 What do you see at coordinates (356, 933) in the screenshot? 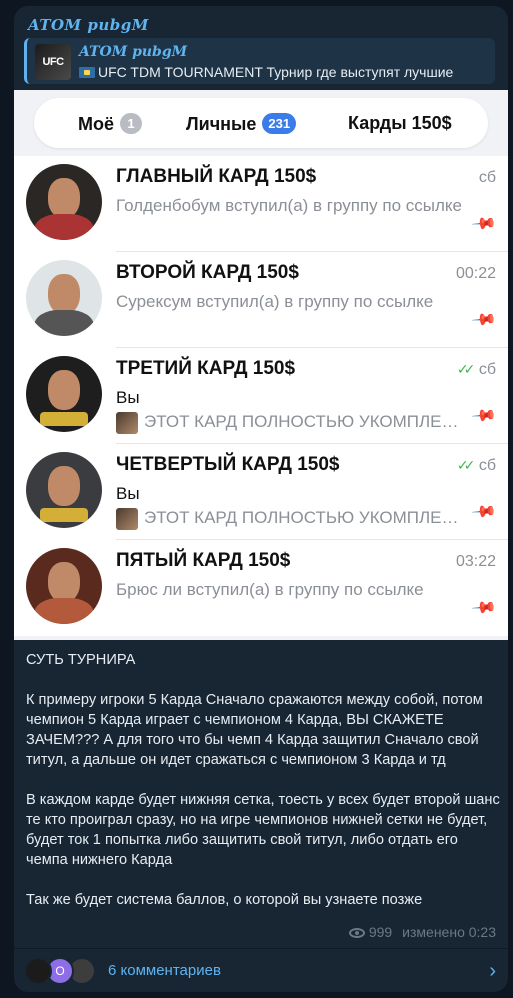
I see `eye-icon` at bounding box center [356, 933].